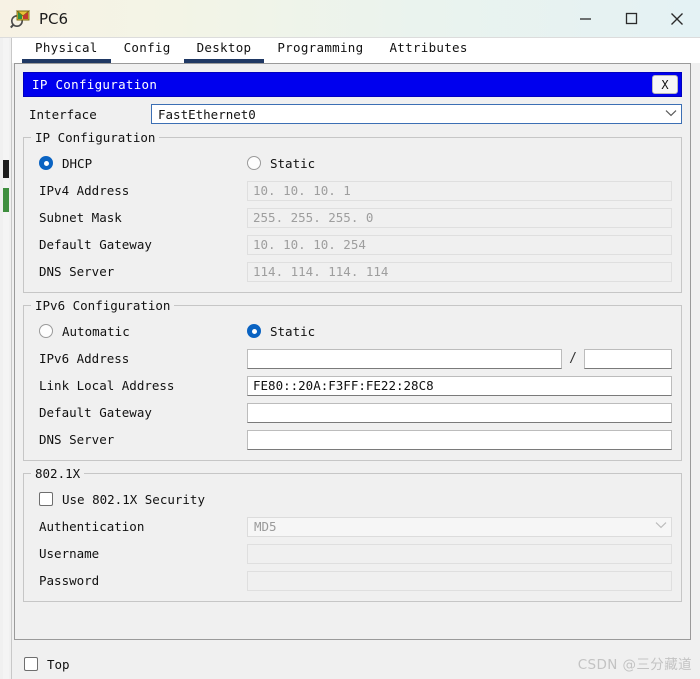 Image resolution: width=700 pixels, height=679 pixels. Describe the element at coordinates (46, 499) in the screenshot. I see `use-dot1x-security-box` at that location.